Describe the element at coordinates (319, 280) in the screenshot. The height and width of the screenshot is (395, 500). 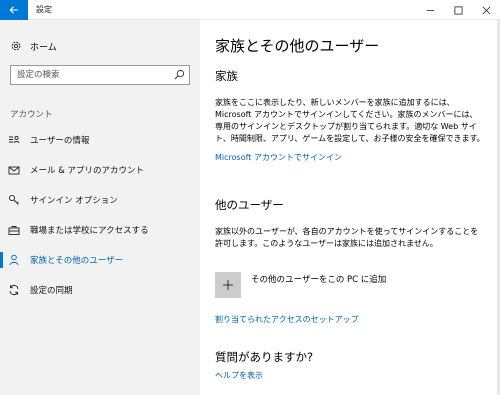
I see `add-user-label: その他のユーザーをこの PC に追加` at that location.